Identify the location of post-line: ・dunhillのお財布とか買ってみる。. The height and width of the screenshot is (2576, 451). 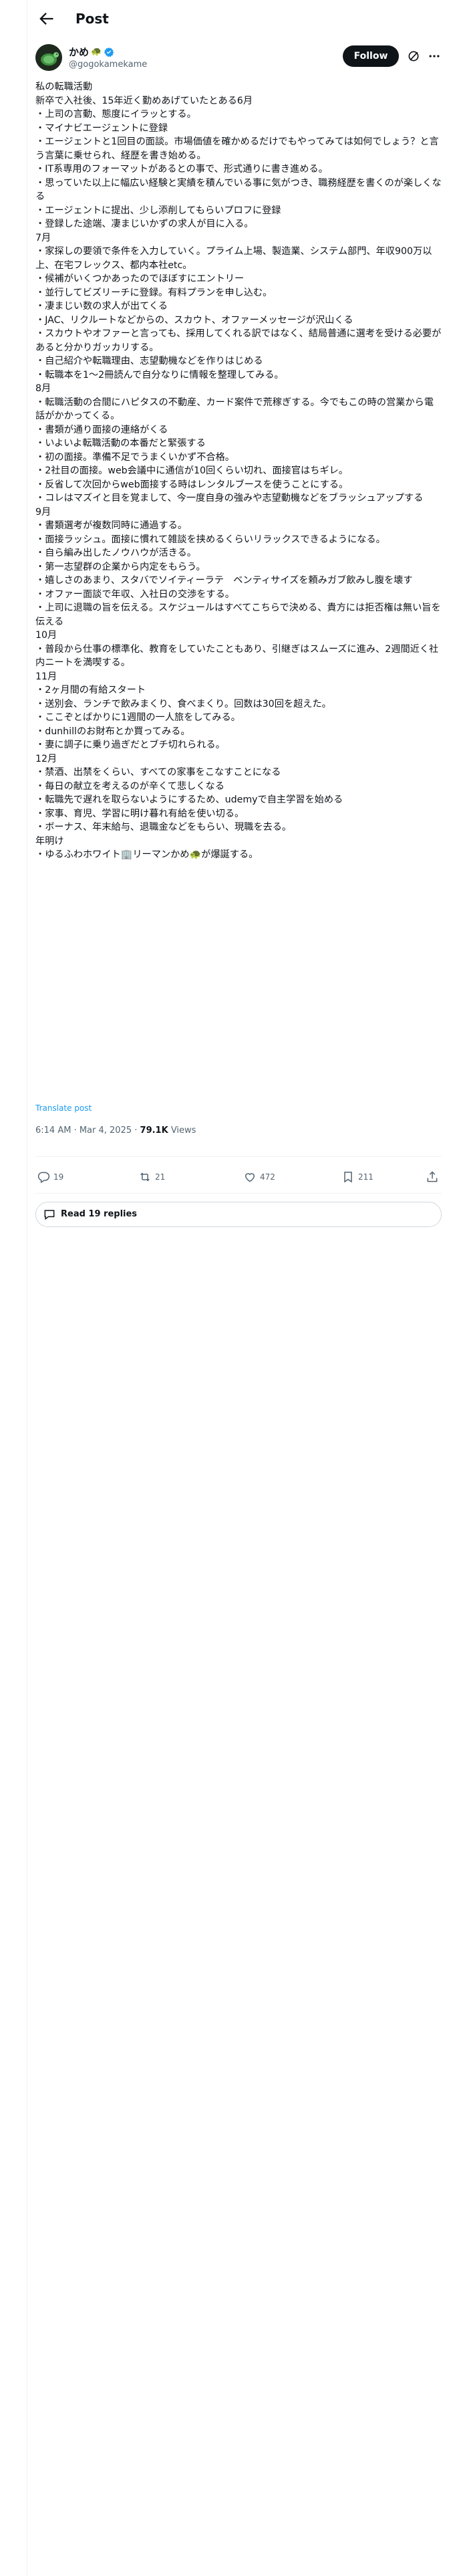
(112, 732).